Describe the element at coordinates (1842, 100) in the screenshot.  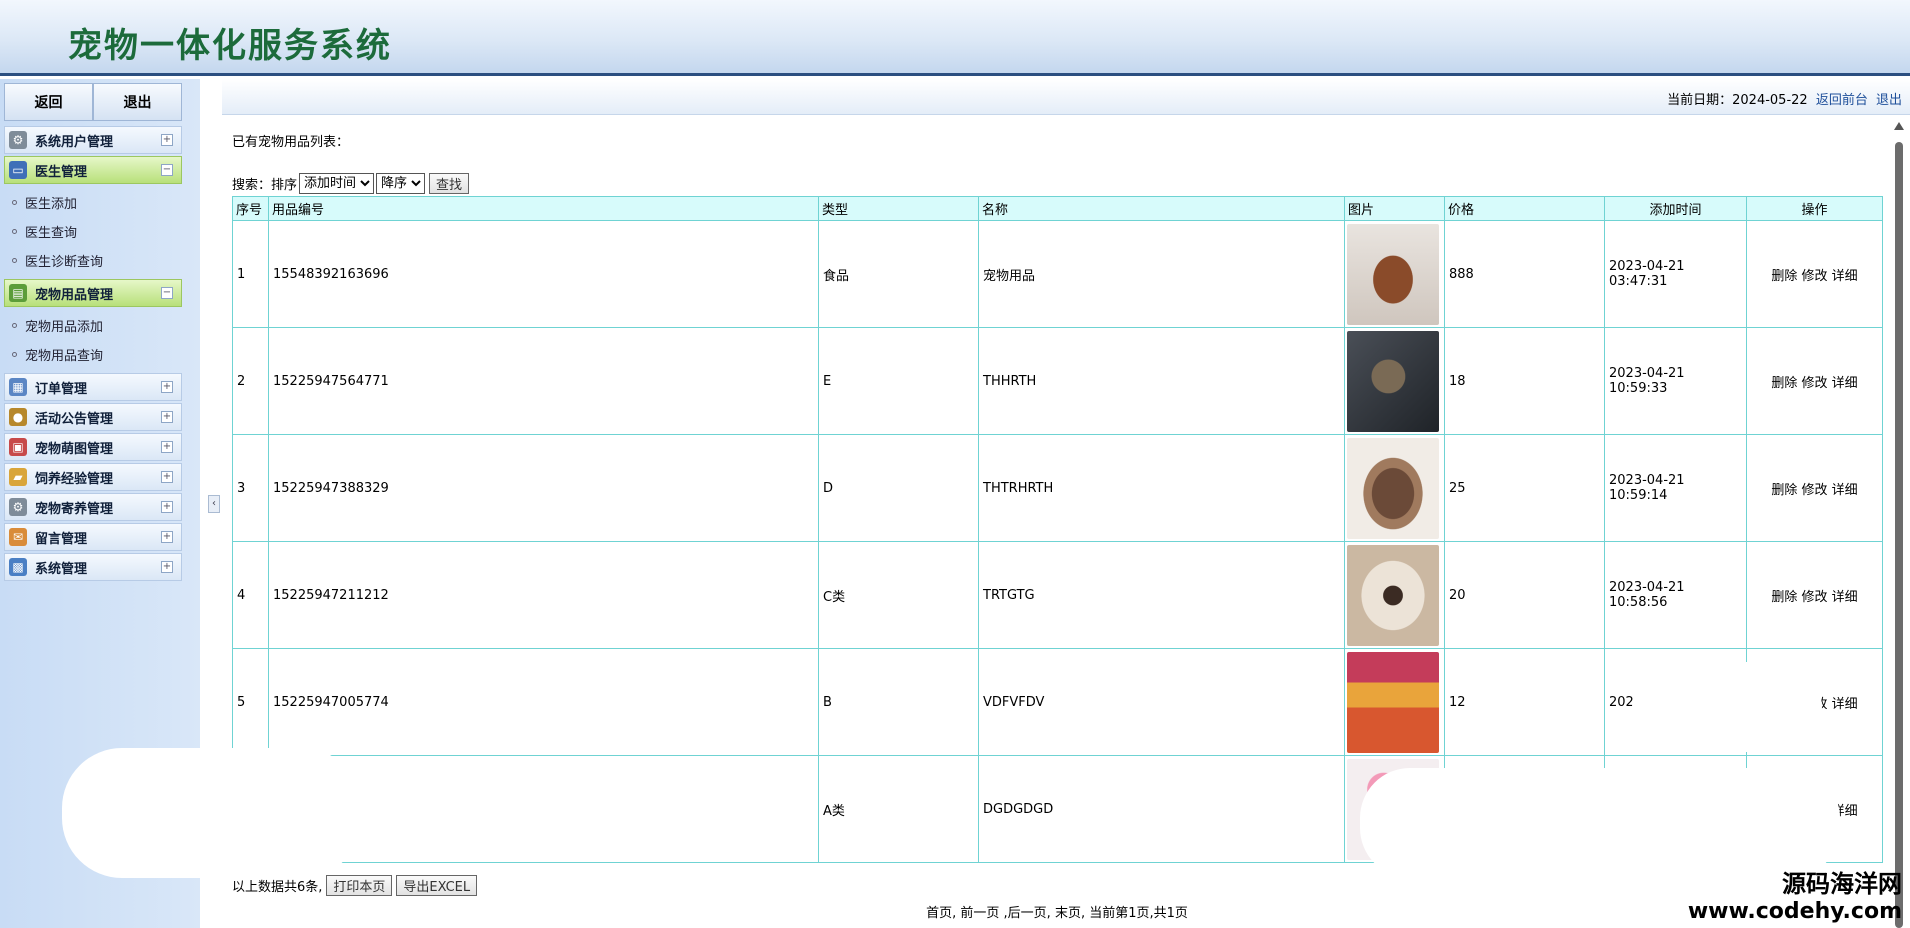
I see `return-frontend-link: 返回前台` at that location.